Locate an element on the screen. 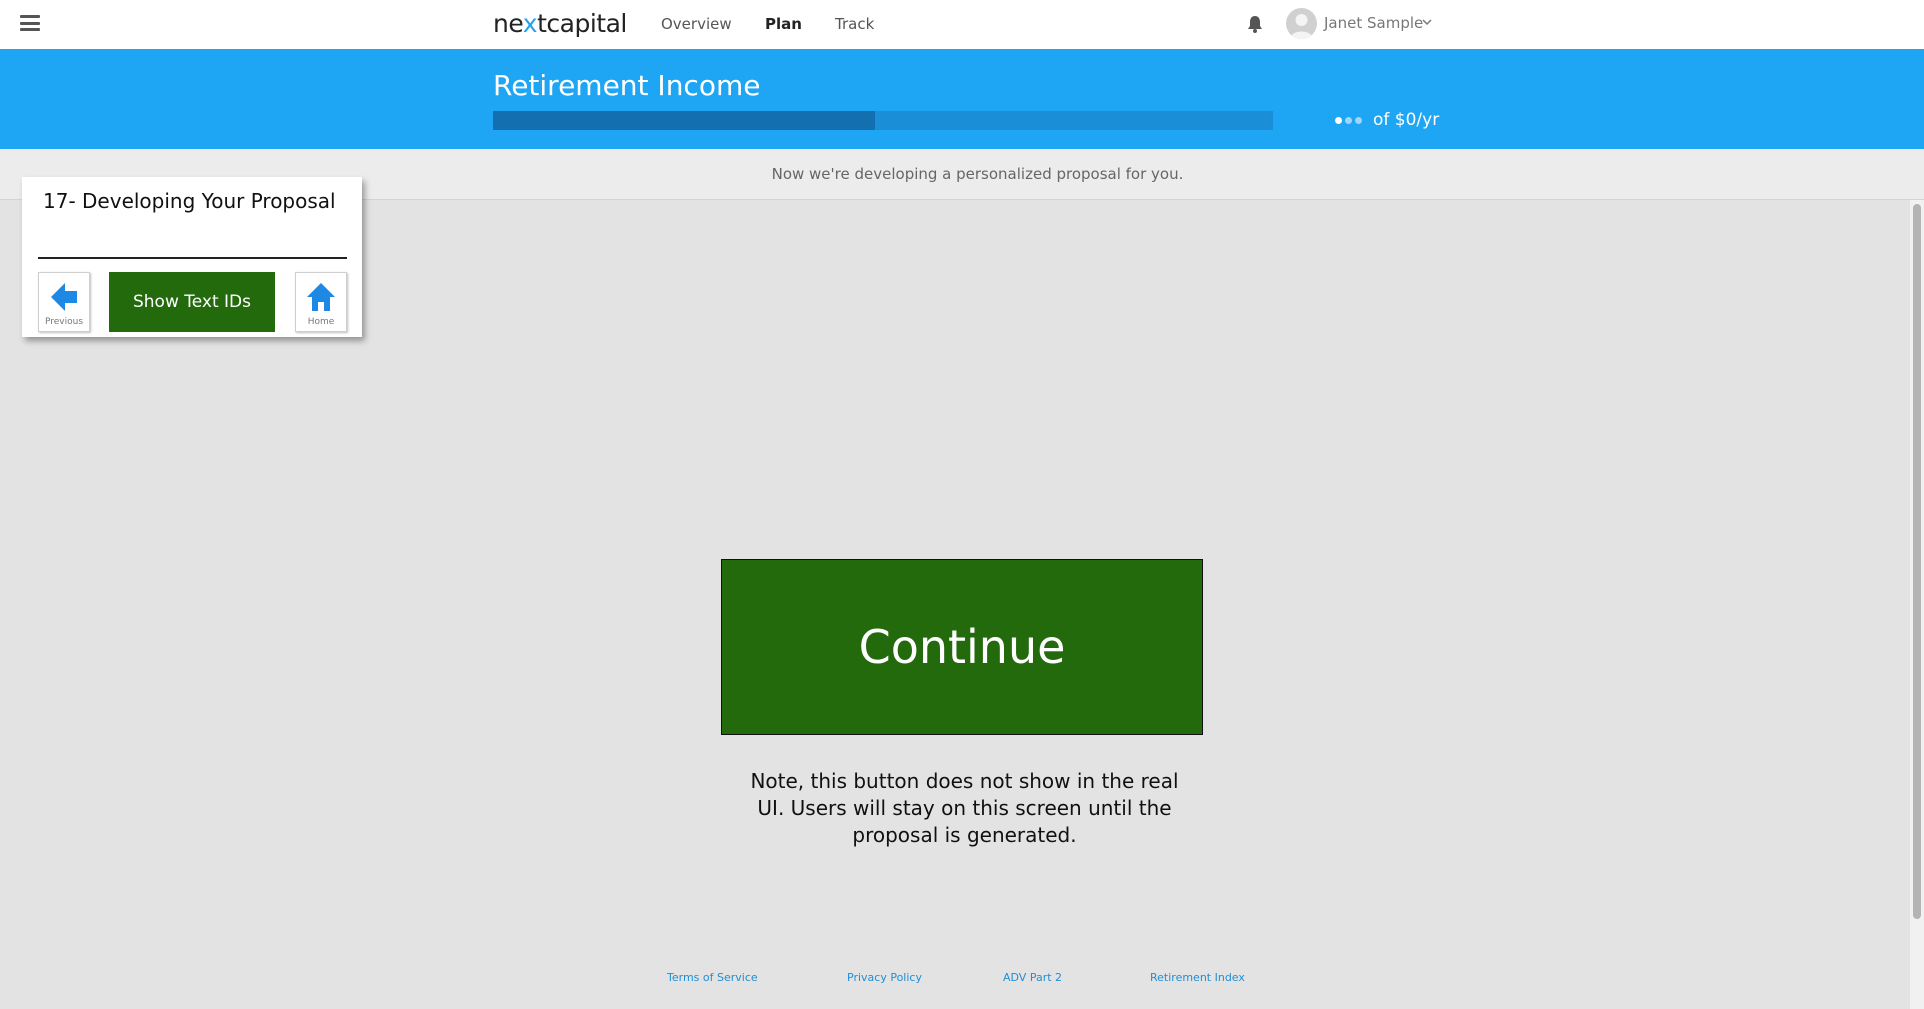 The height and width of the screenshot is (1009, 1924). home-label: Home is located at coordinates (321, 322).